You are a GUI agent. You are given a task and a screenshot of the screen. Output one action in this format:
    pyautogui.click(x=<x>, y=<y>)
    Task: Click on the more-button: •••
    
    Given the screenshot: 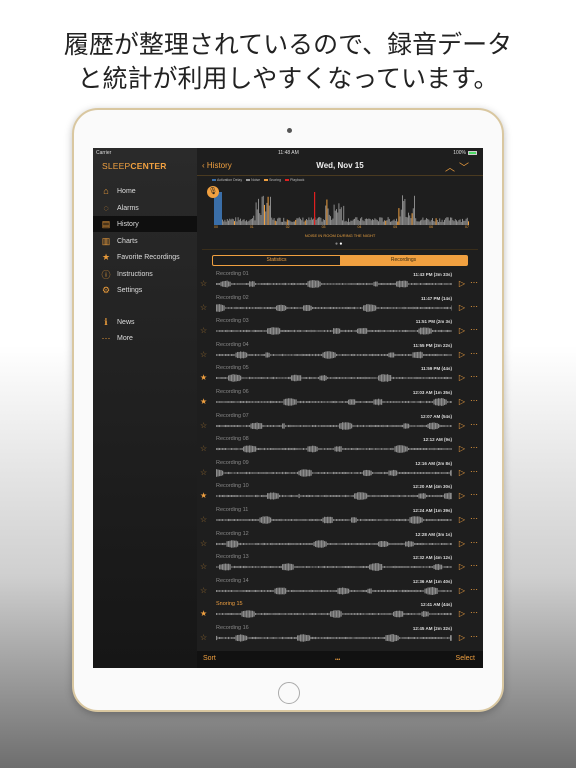 What is the action you would take?
    pyautogui.click(x=337, y=660)
    